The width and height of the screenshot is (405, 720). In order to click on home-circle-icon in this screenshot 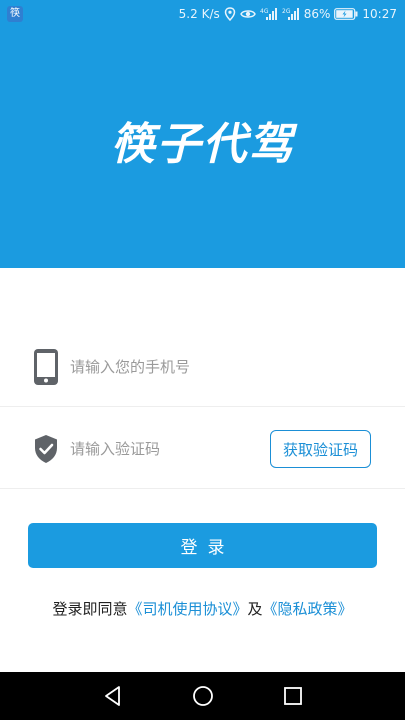, I will do `click(203, 696)`.